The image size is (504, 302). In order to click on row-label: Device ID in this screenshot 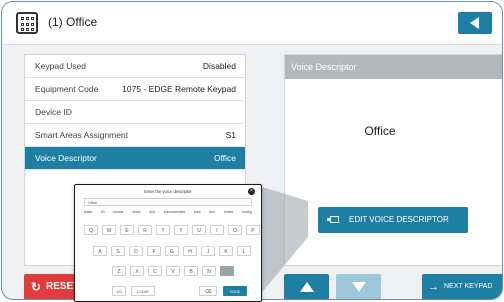, I will do `click(53, 112)`.